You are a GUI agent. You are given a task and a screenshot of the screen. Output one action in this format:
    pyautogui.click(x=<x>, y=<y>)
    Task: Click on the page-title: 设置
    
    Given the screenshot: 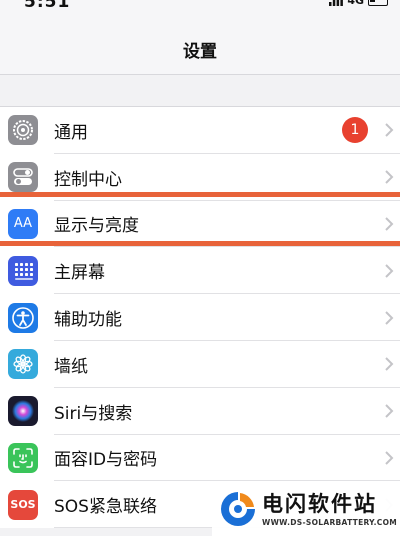 What is the action you would take?
    pyautogui.click(x=200, y=52)
    